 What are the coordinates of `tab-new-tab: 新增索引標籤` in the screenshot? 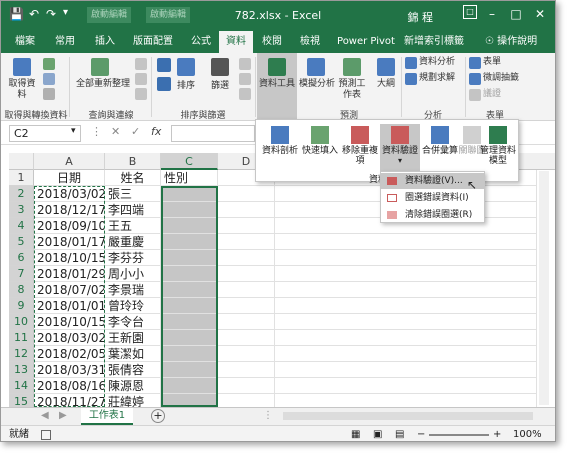 It's located at (434, 42).